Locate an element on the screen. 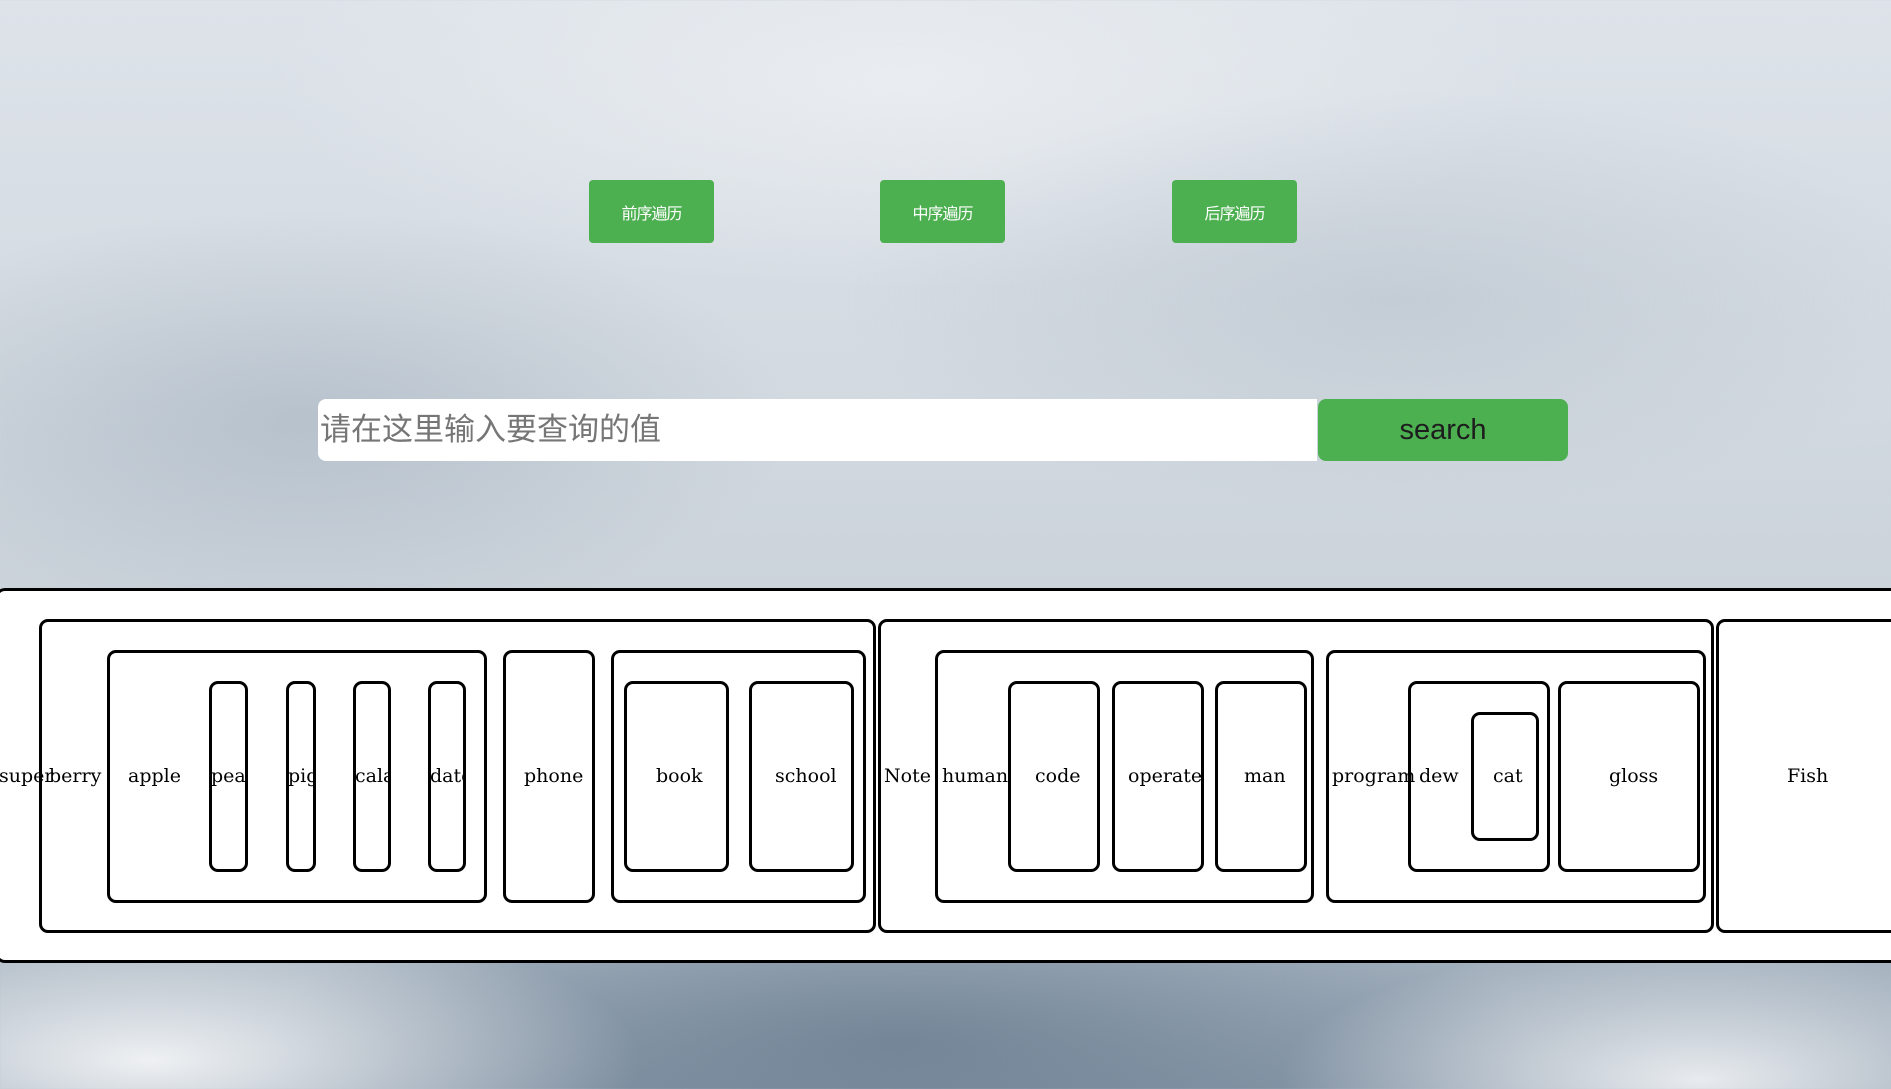  preorder-traversal-button: 前序遍历 is located at coordinates (651, 211).